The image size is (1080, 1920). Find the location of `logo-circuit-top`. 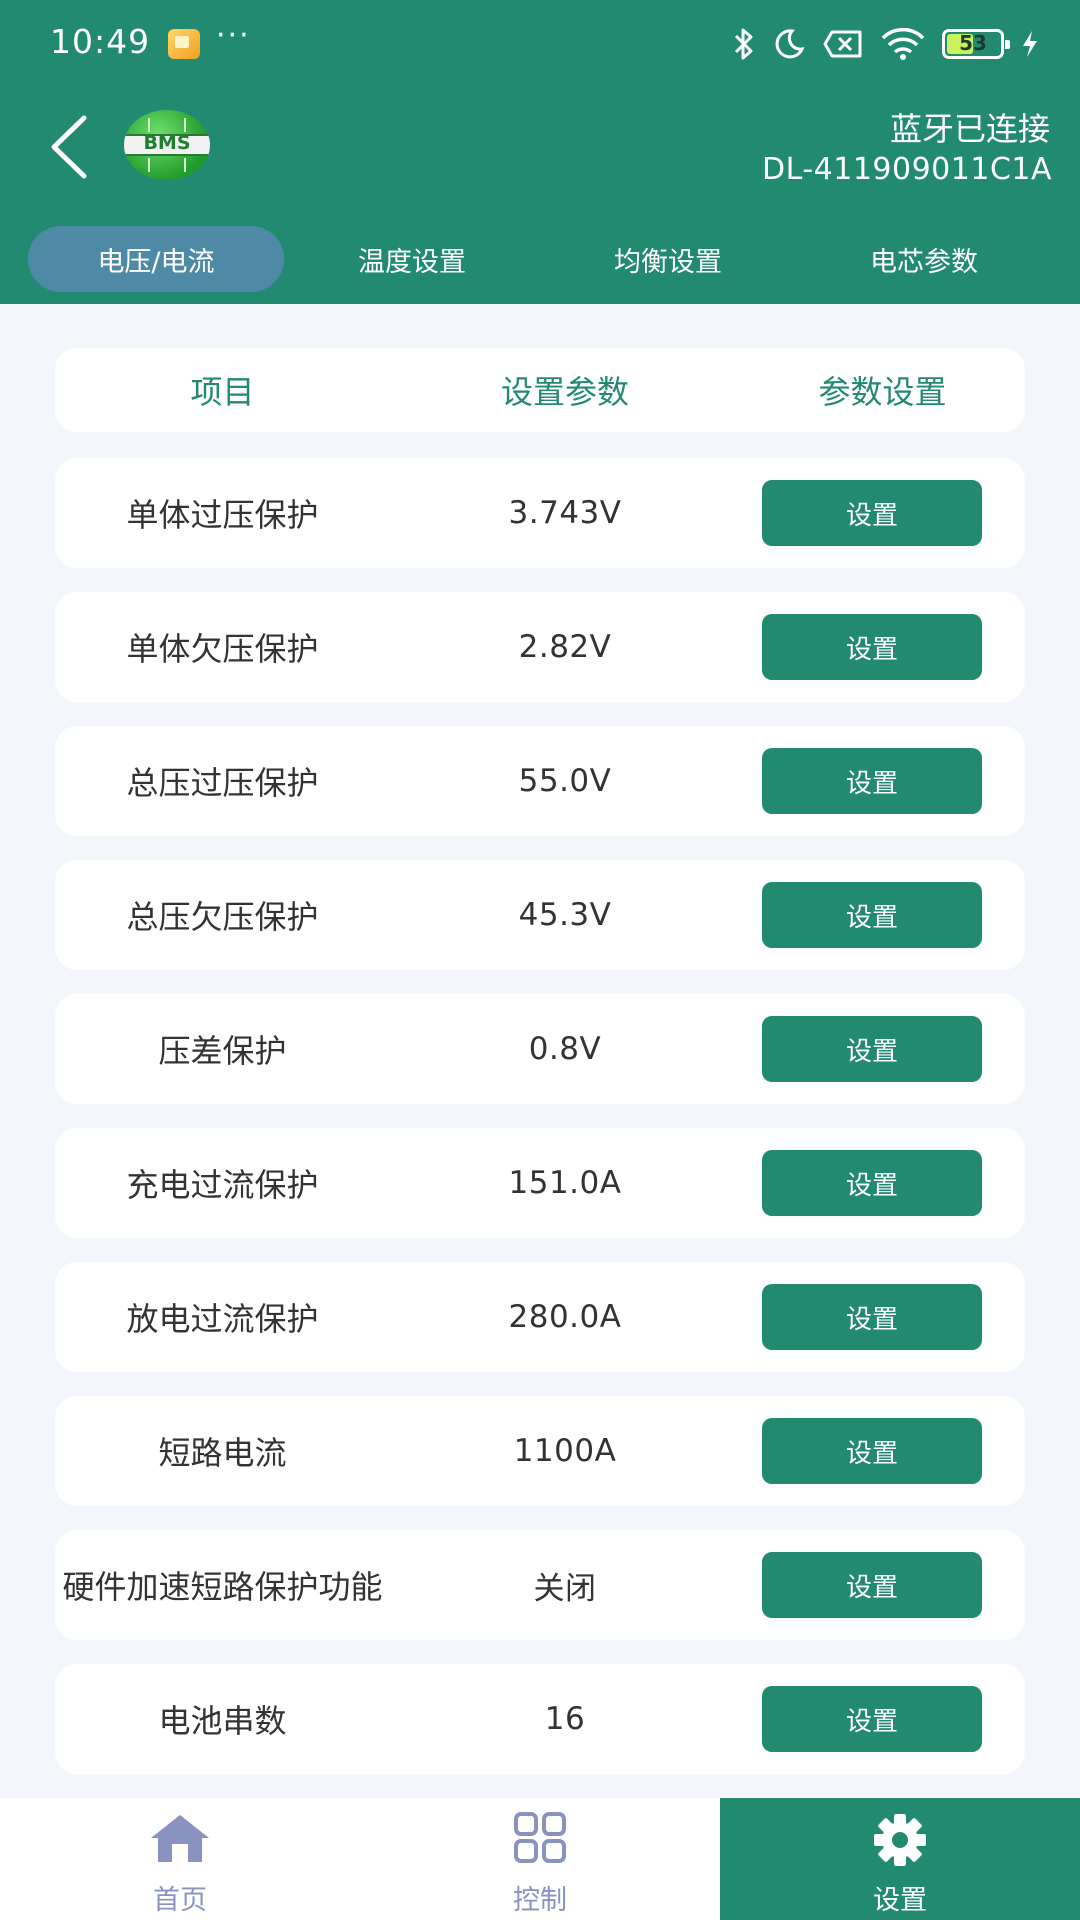

logo-circuit-top is located at coordinates (167, 125).